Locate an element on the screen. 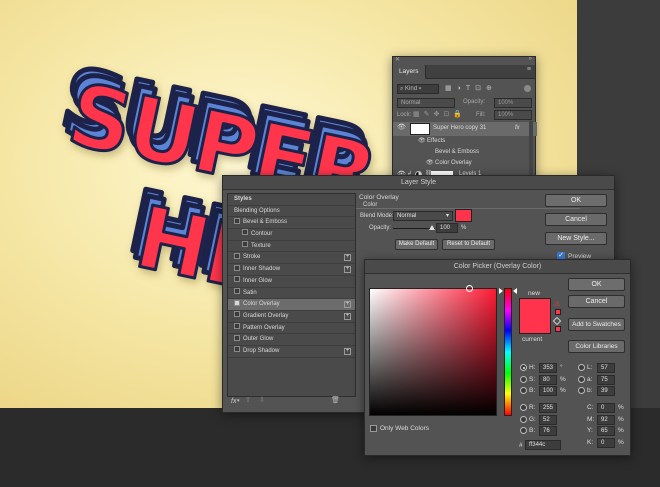 The image size is (660, 487). channel-value-field: 353 is located at coordinates (548, 368).